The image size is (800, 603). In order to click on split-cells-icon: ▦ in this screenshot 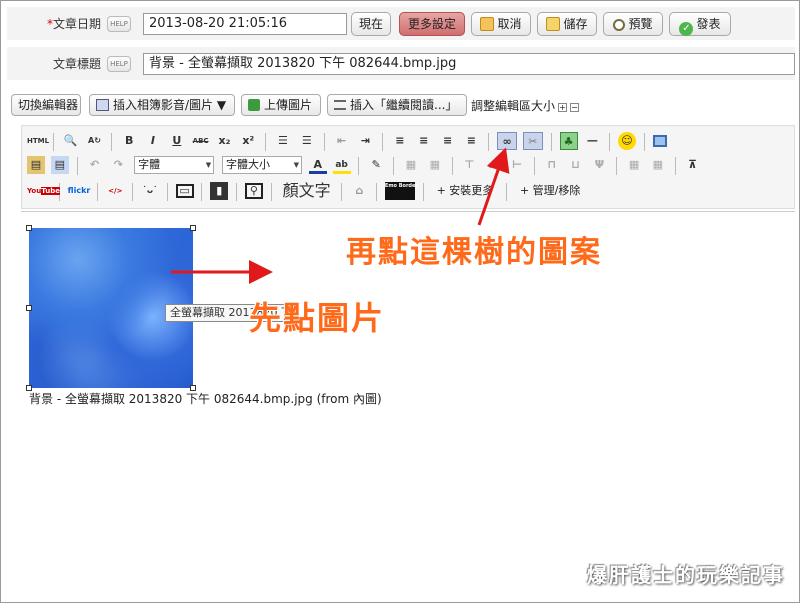, I will do `click(658, 165)`.